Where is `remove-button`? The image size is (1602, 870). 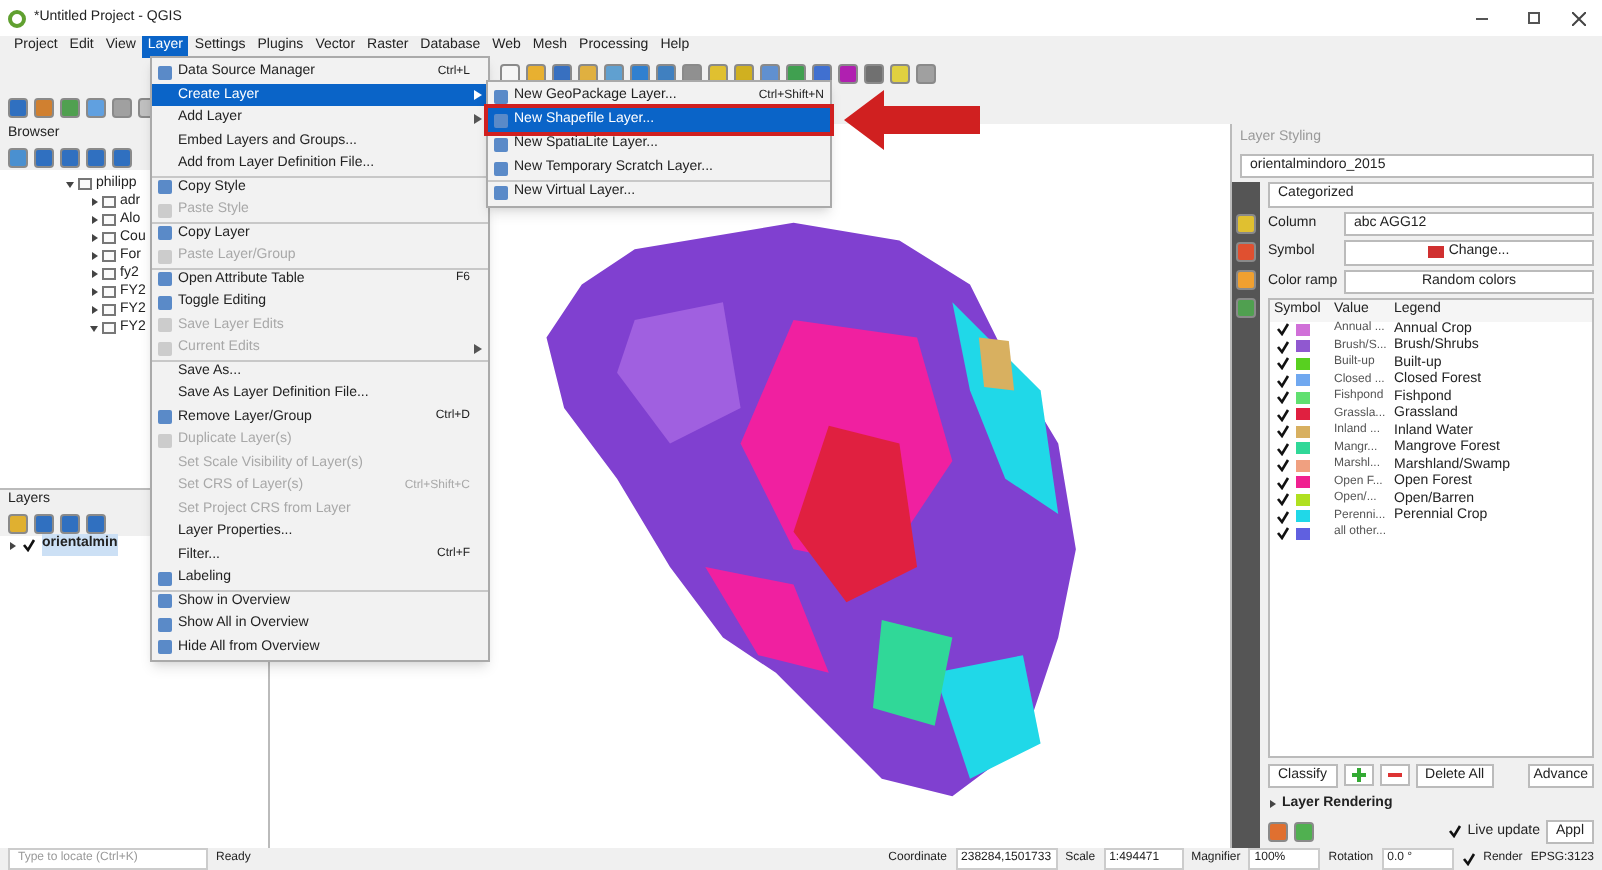
remove-button is located at coordinates (1394, 775).